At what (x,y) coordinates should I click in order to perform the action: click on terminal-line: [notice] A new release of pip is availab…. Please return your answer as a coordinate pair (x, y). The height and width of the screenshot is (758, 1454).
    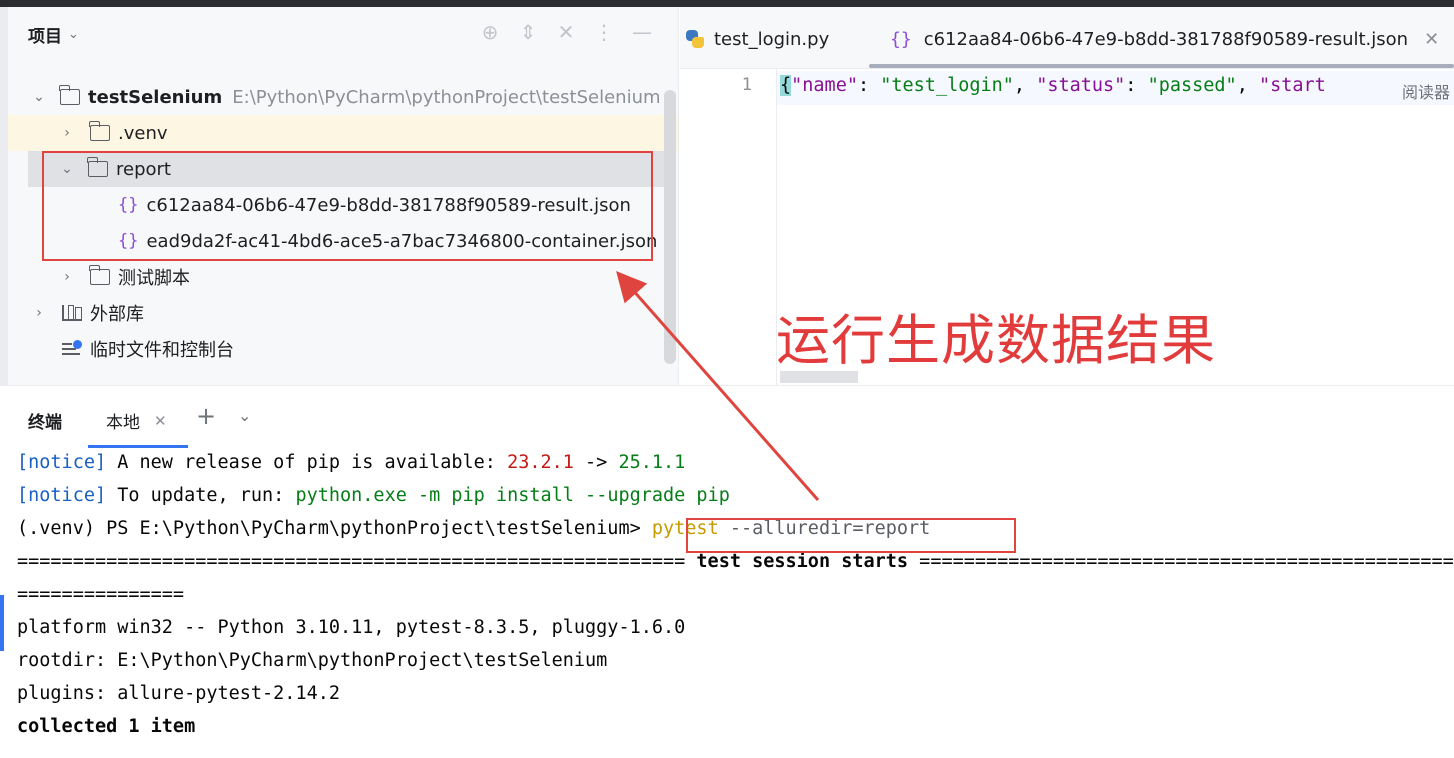
    Looking at the image, I should click on (351, 462).